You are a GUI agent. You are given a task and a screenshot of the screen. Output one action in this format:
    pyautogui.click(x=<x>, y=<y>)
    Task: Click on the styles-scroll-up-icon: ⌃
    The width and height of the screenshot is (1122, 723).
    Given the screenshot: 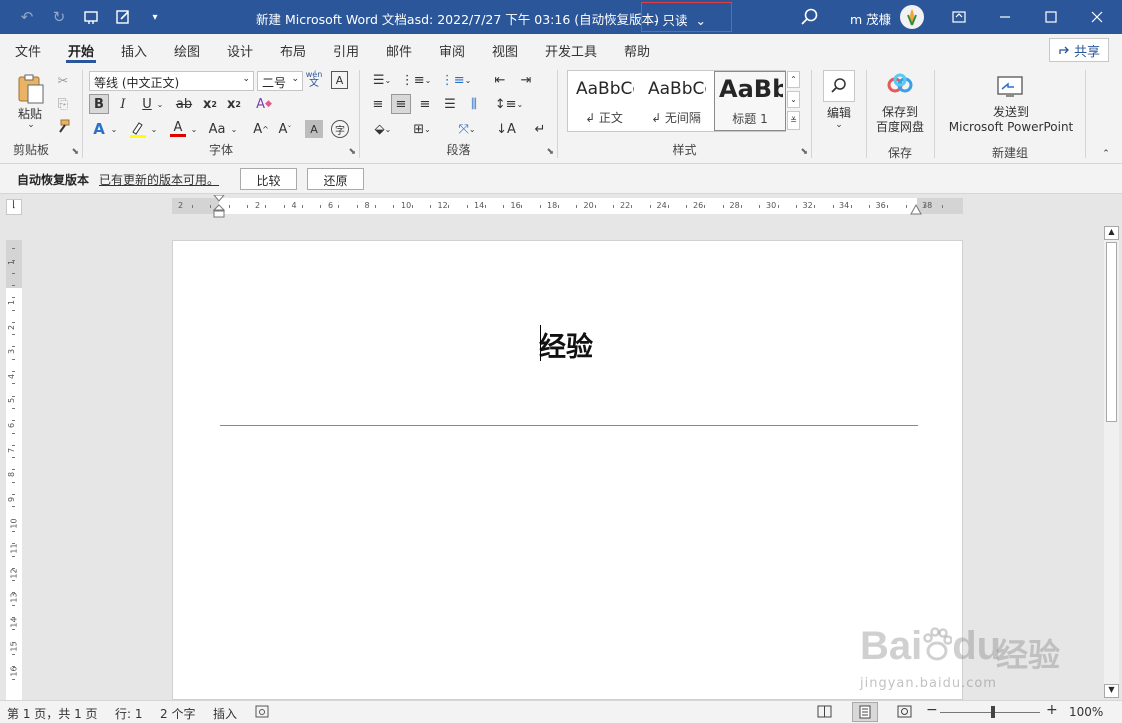 What is the action you would take?
    pyautogui.click(x=793, y=79)
    